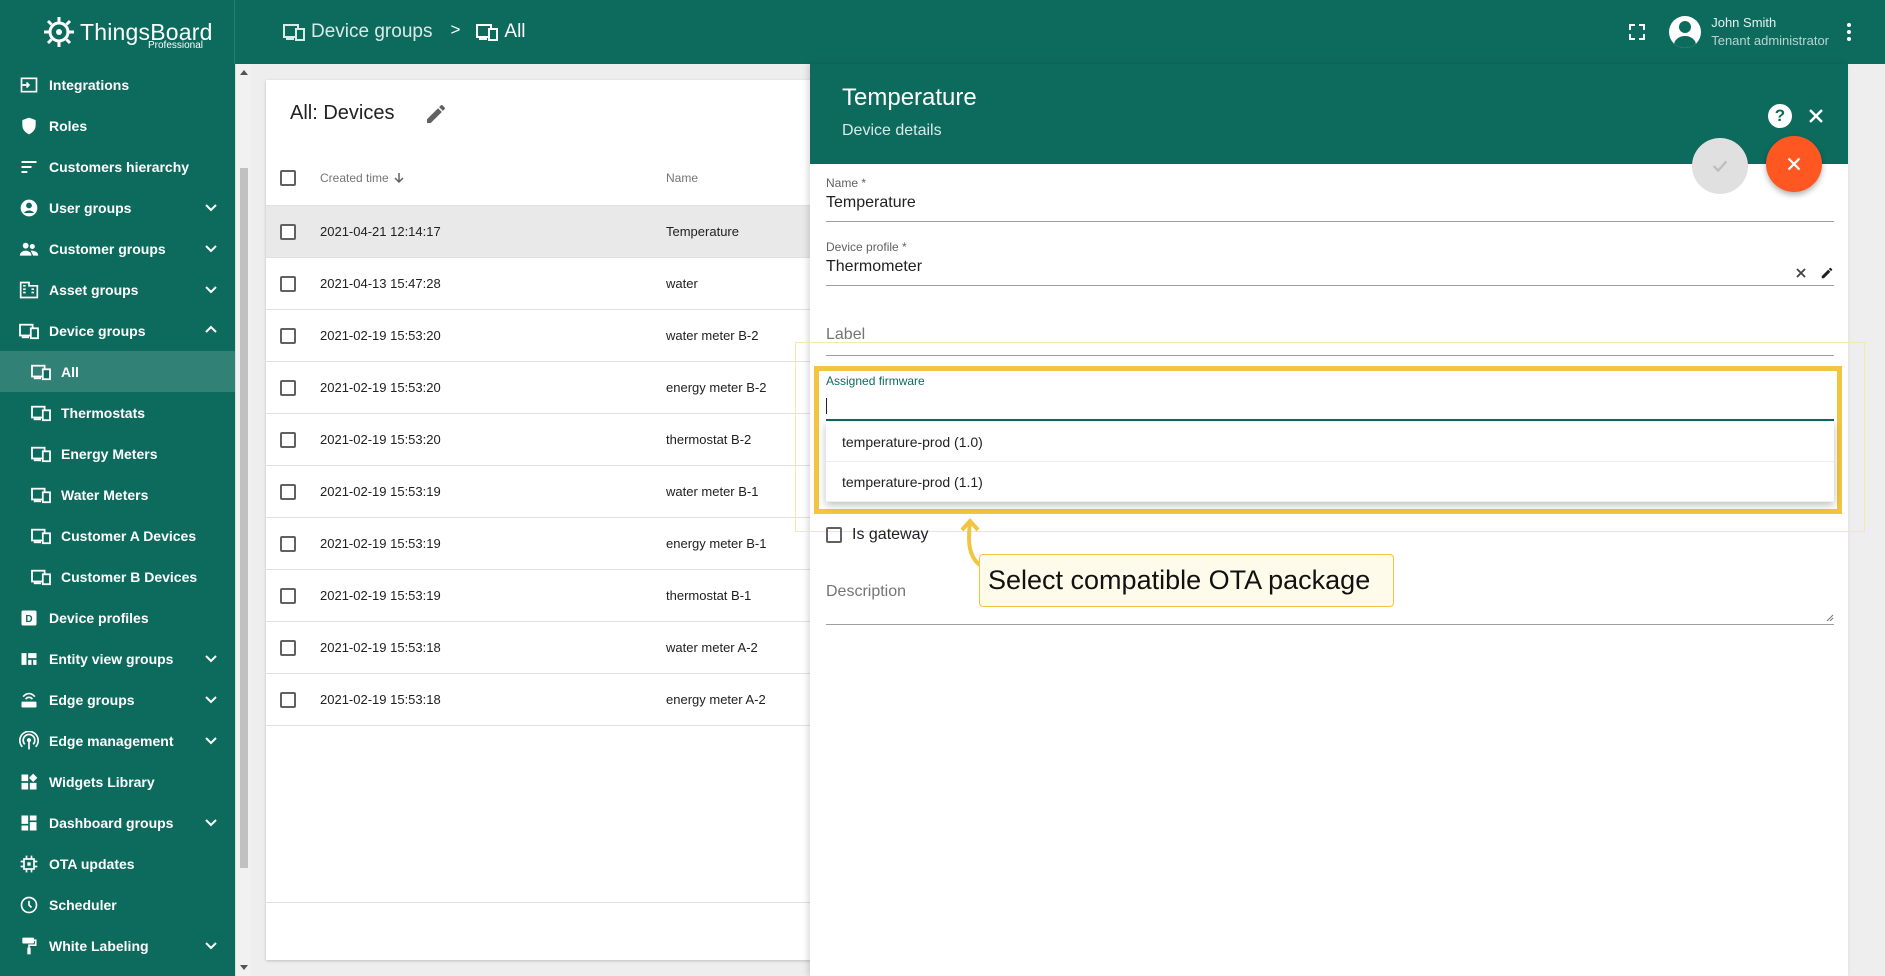 Image resolution: width=1885 pixels, height=976 pixels. Describe the element at coordinates (59, 32) in the screenshot. I see `thingsboard-logo-icon` at that location.